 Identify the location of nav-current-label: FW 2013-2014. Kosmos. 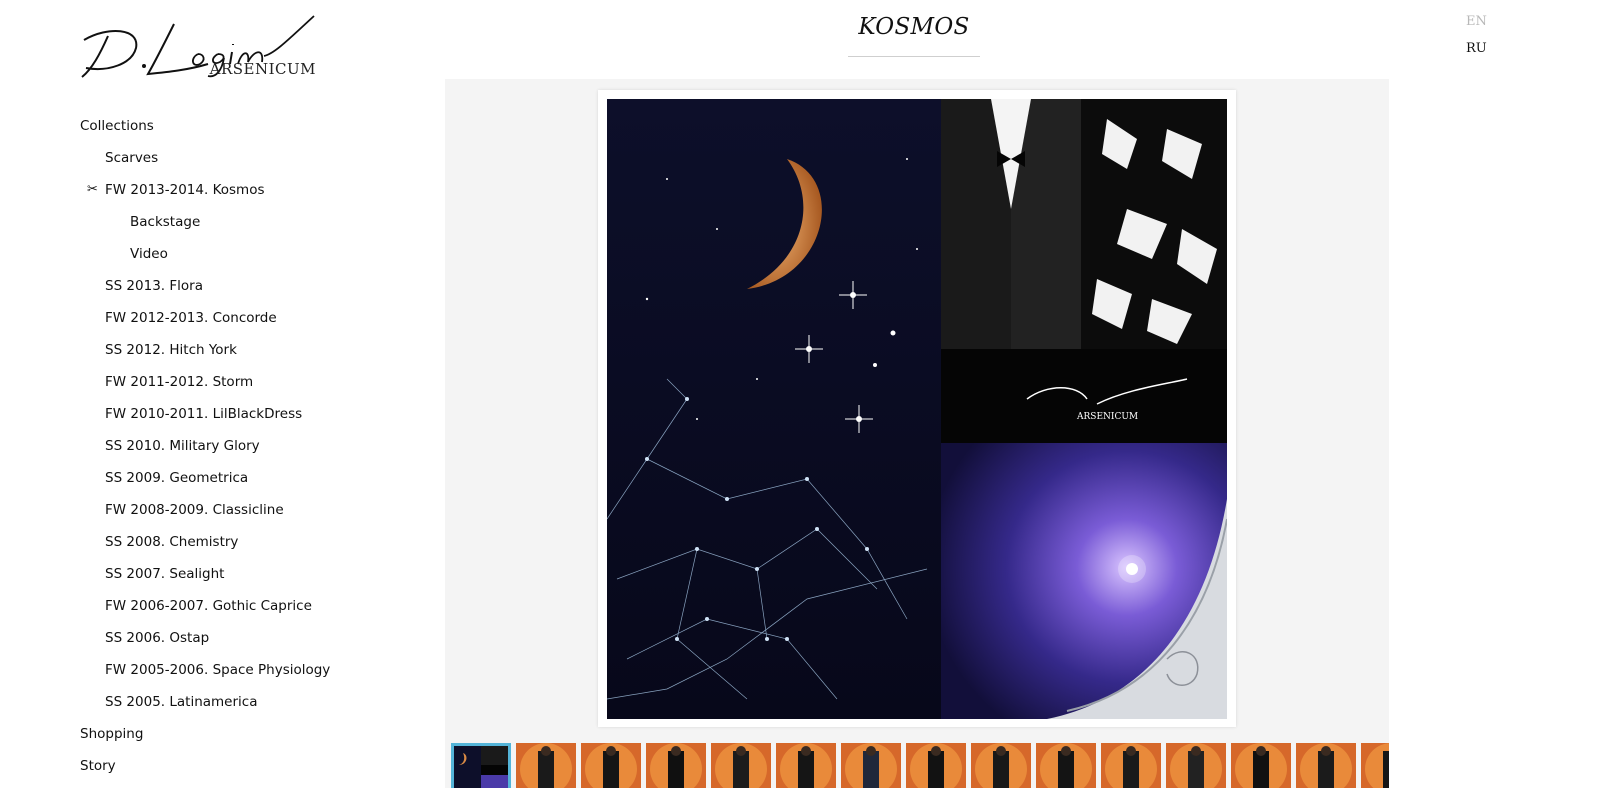
(185, 190).